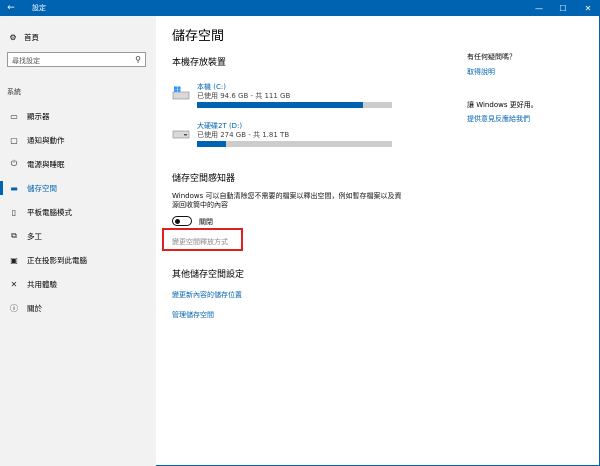 The width and height of the screenshot is (600, 466). Describe the element at coordinates (491, 57) in the screenshot. I see `question-heading: 有任何疑問嗎？` at that location.